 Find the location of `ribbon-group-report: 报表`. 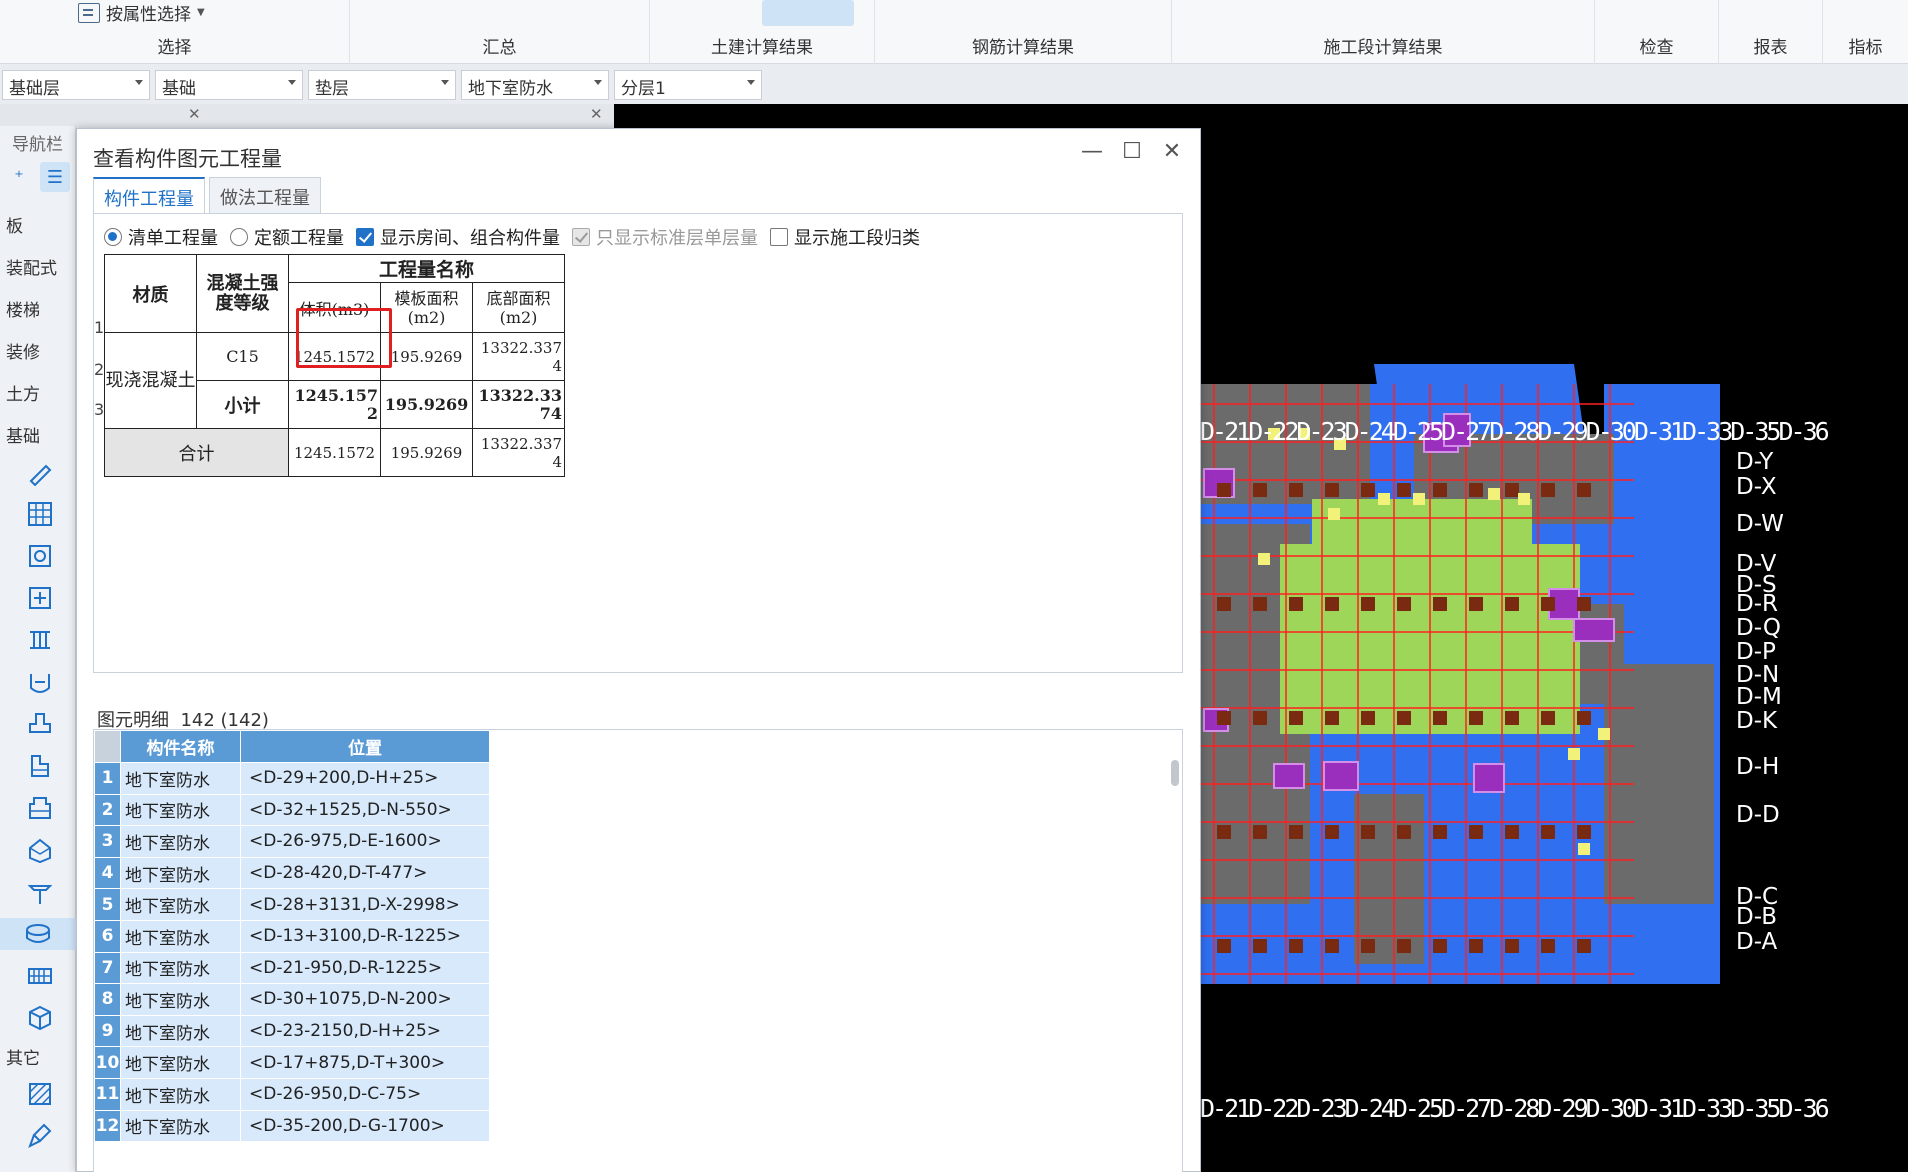

ribbon-group-report: 报表 is located at coordinates (1771, 32).